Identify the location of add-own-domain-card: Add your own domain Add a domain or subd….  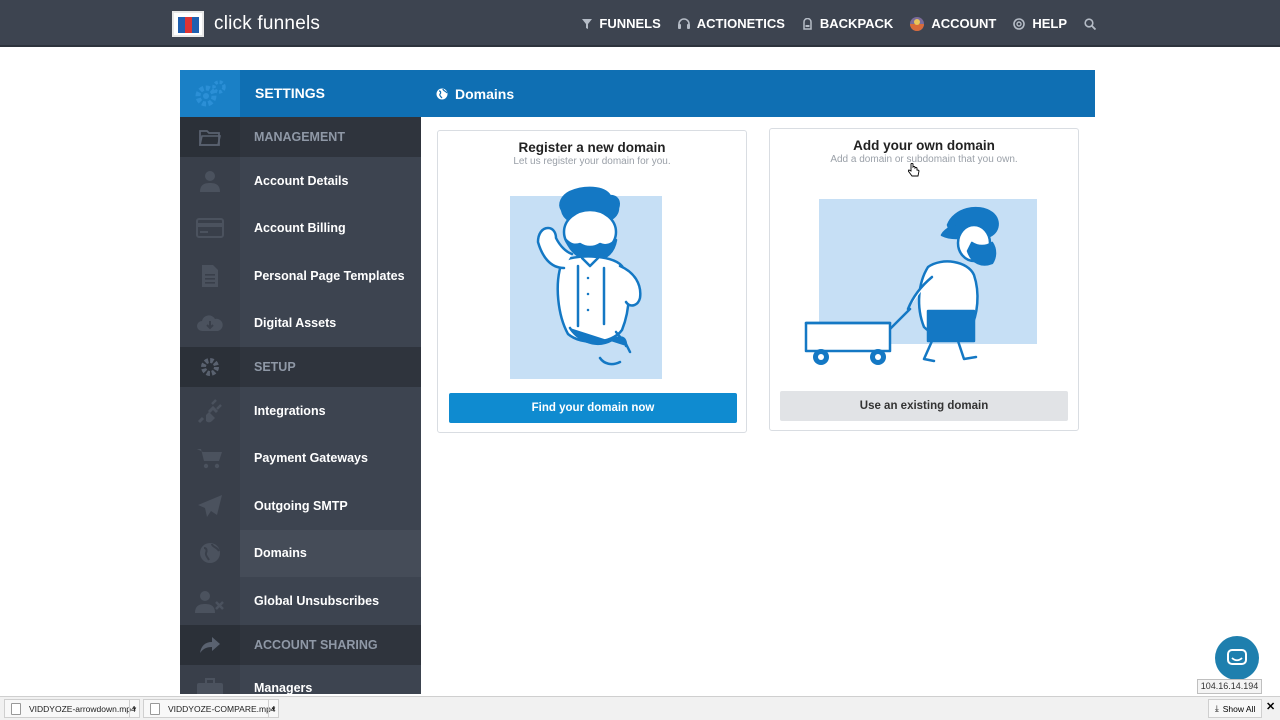
(924, 279).